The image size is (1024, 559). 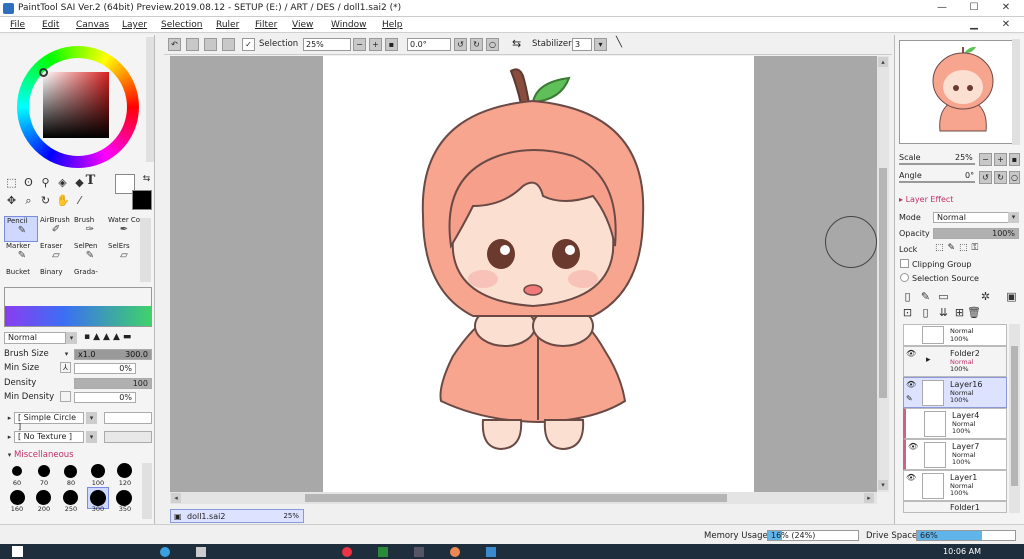 I want to click on tool-marker: Marker ✎, so click(x=21, y=255).